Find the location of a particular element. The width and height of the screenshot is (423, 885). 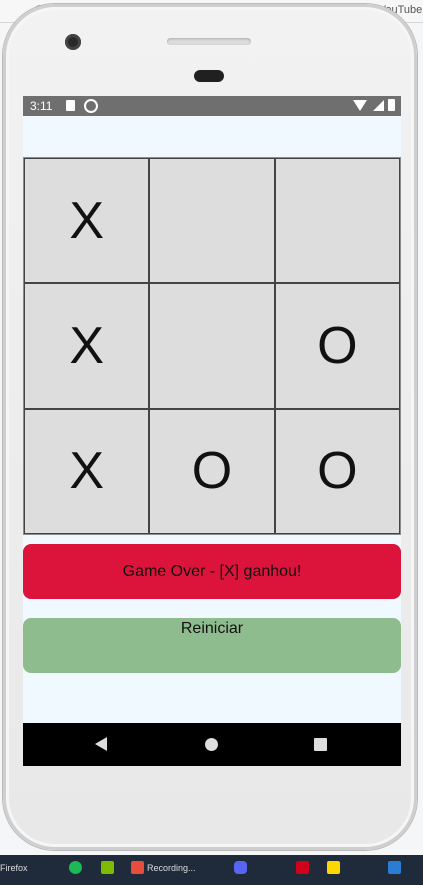

board-cell-8: O is located at coordinates (212, 471).